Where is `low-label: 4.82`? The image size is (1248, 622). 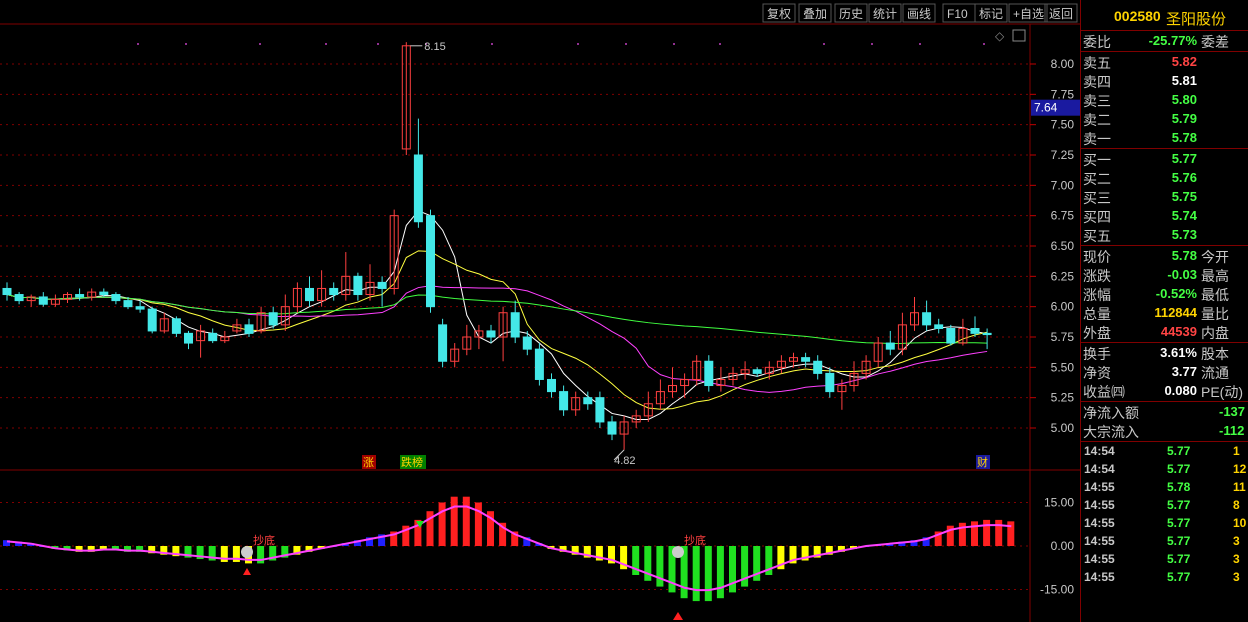 low-label: 4.82 is located at coordinates (624, 461).